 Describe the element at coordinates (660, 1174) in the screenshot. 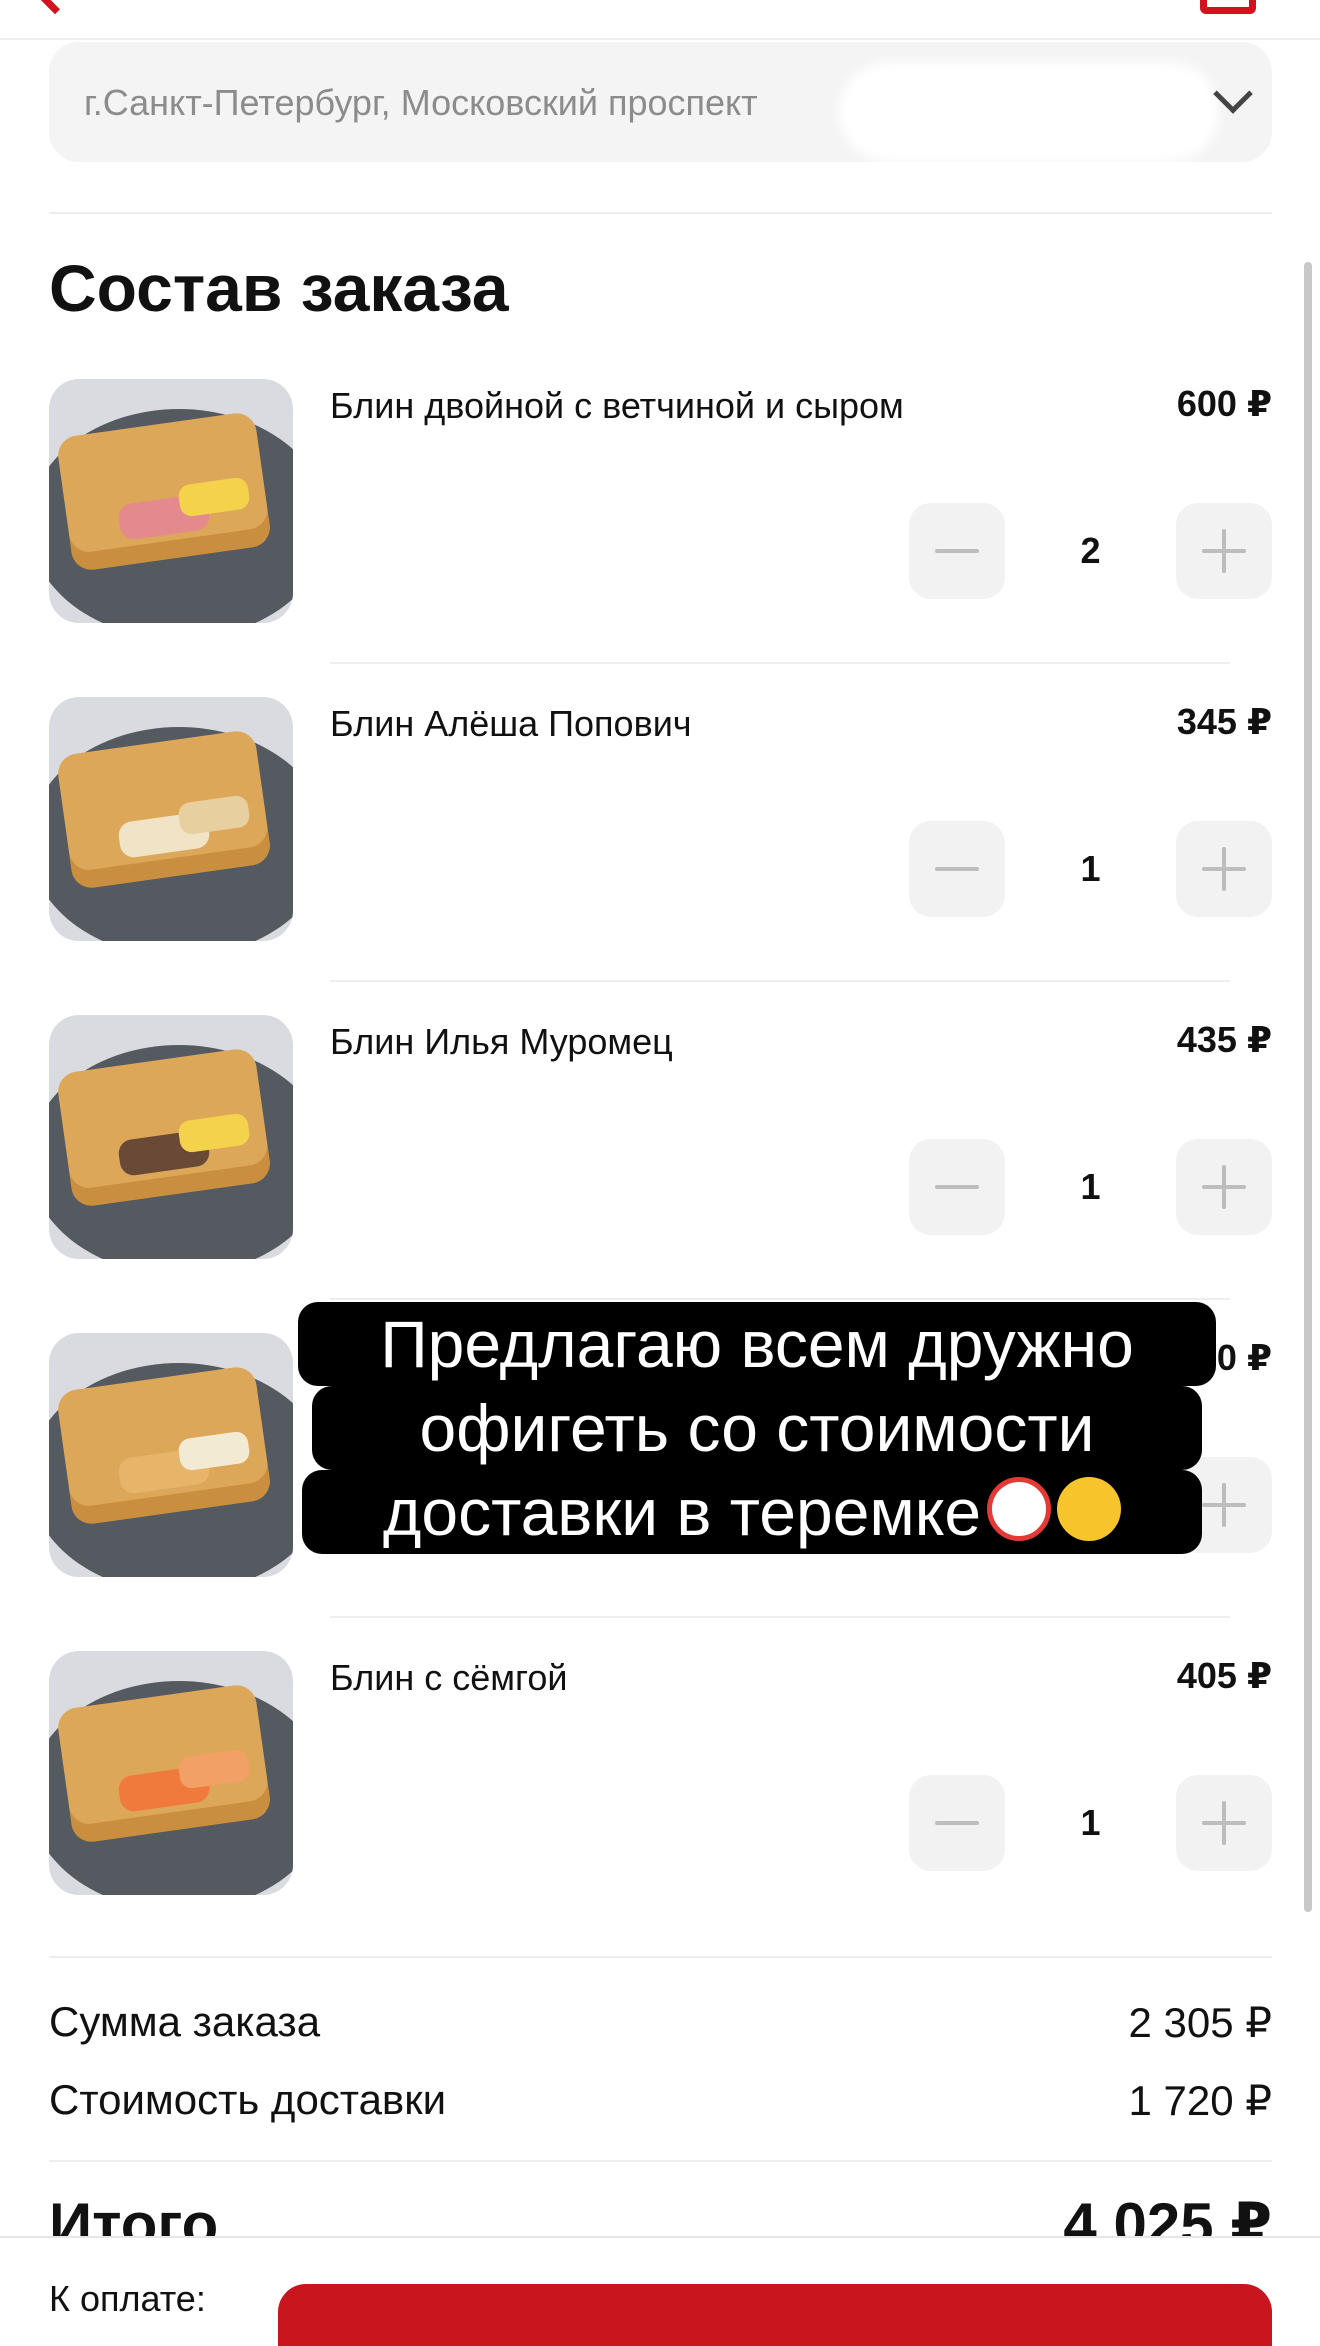

I see `order-item: Блин Илья Муромец 435 ₽ 1` at that location.